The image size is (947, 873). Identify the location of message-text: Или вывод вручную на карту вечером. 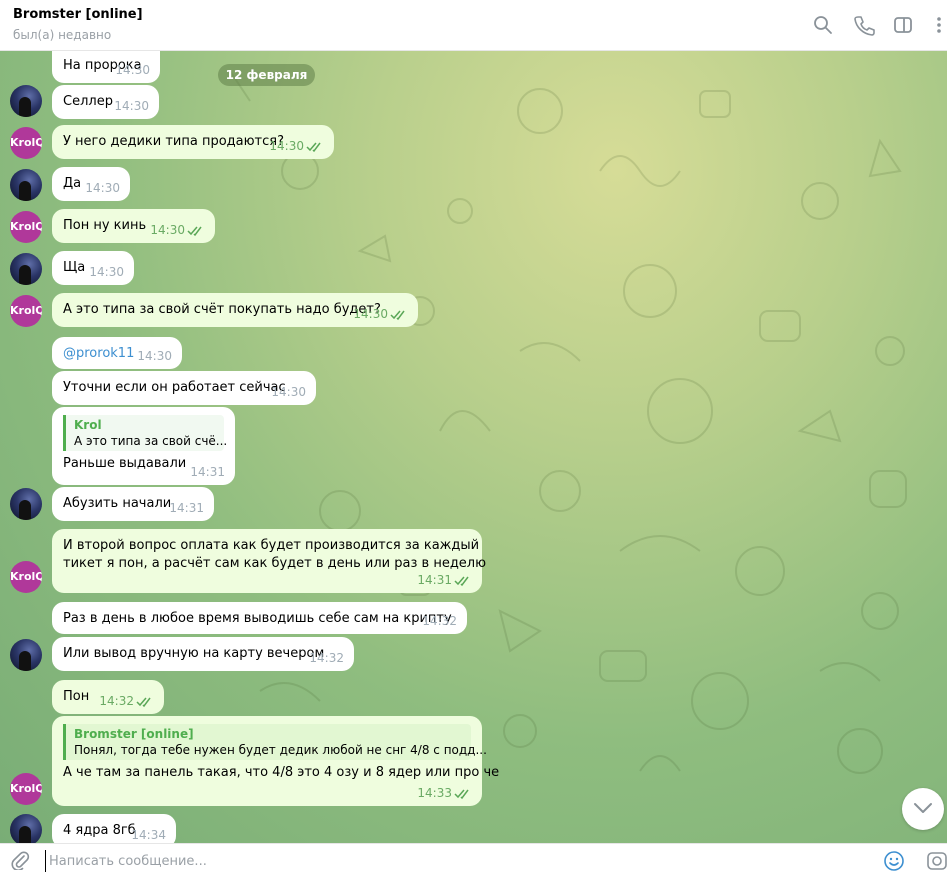
(194, 653).